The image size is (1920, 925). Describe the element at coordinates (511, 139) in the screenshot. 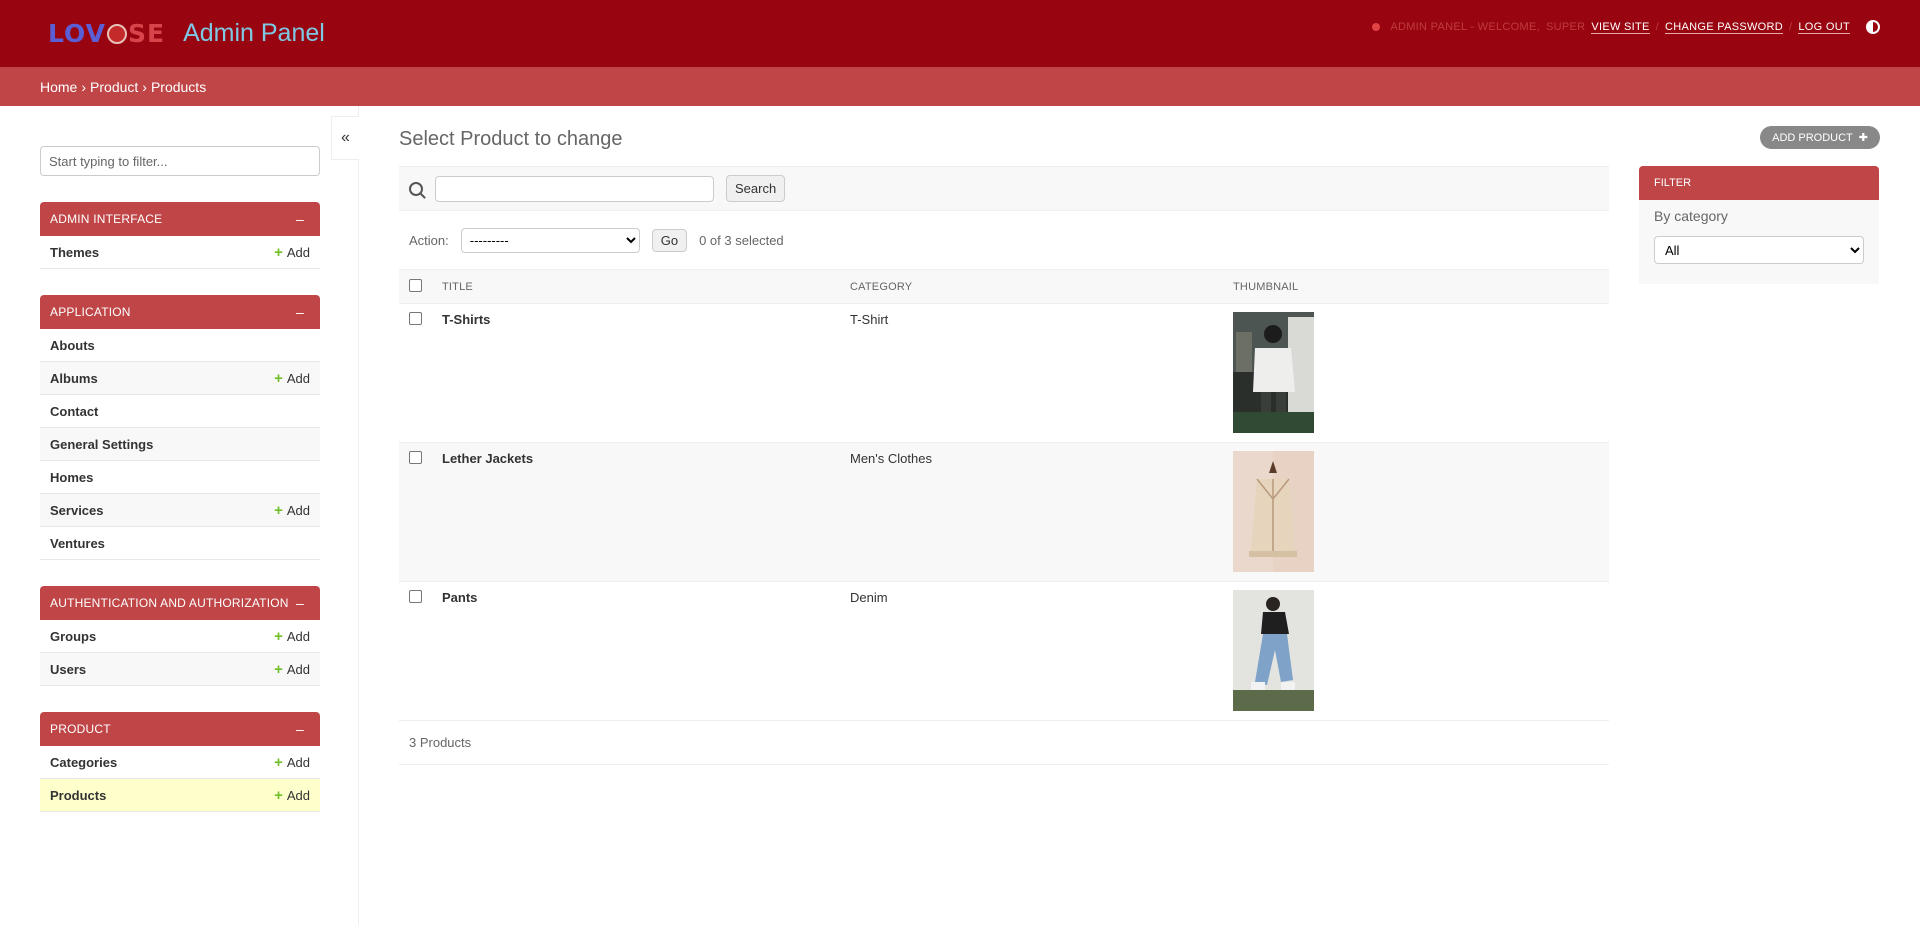

I see `page-title: Select Product to change` at that location.